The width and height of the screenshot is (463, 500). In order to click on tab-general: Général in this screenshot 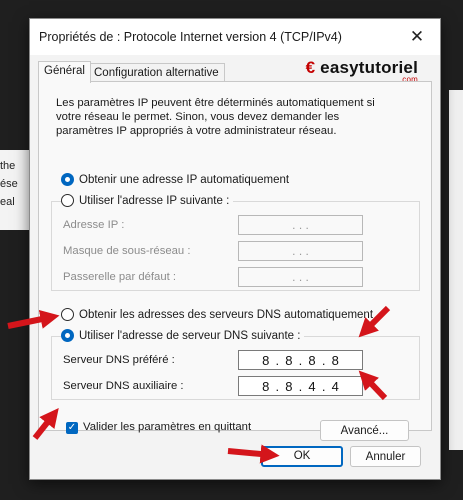, I will do `click(64, 72)`.